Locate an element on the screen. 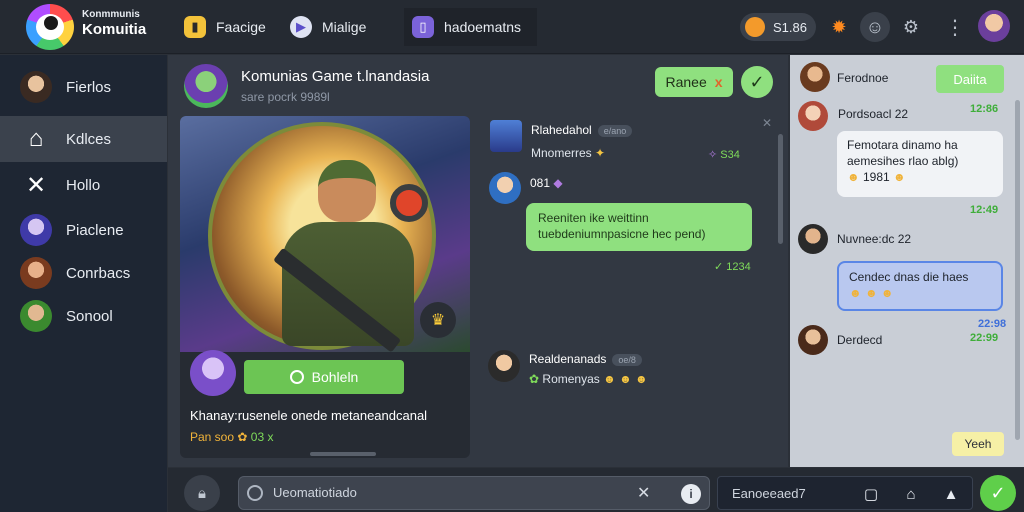  image-icon: ▲ is located at coordinates (951, 494).